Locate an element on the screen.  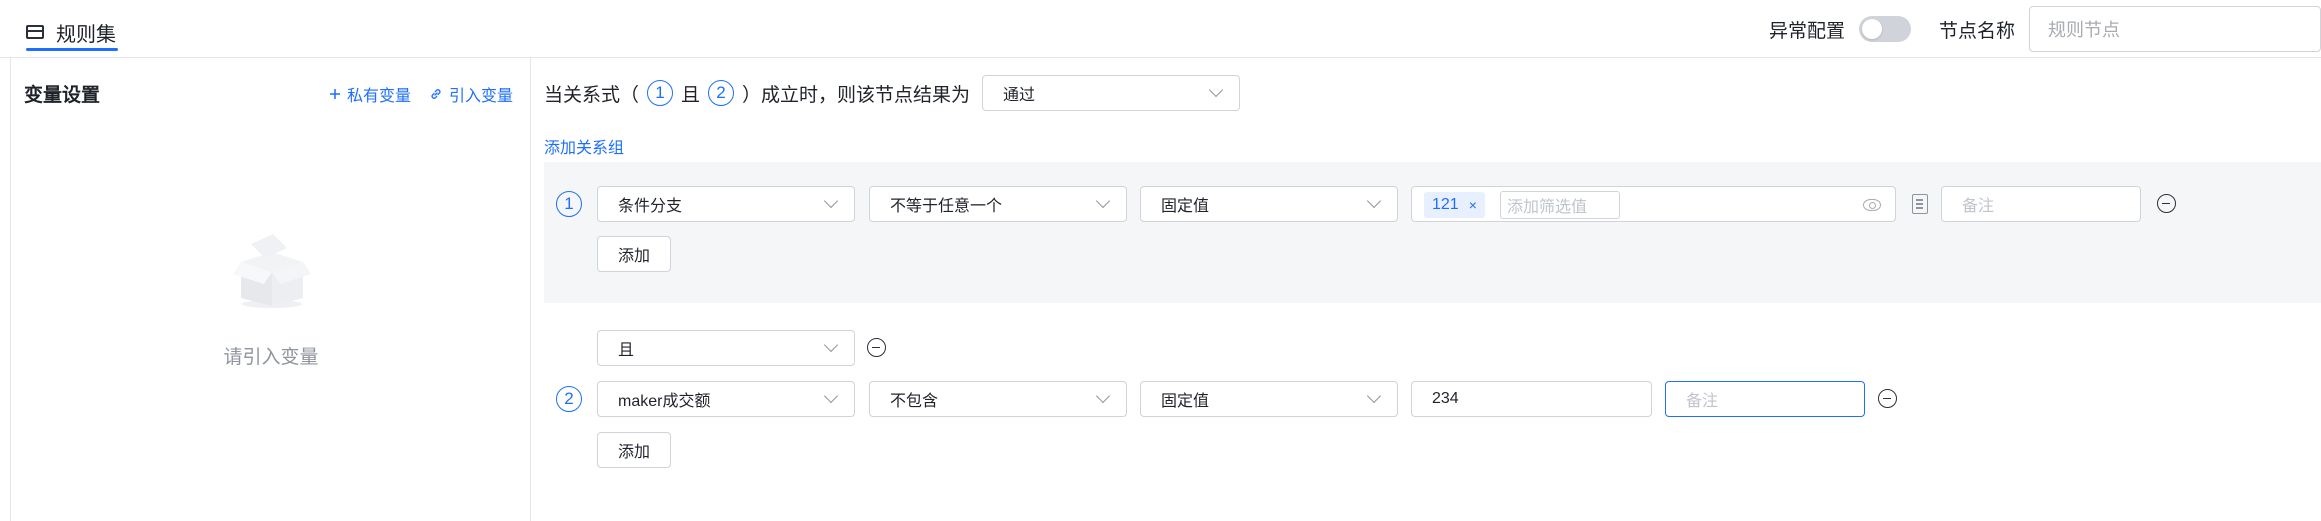
import-variable-label: 引入变量 is located at coordinates (481, 96).